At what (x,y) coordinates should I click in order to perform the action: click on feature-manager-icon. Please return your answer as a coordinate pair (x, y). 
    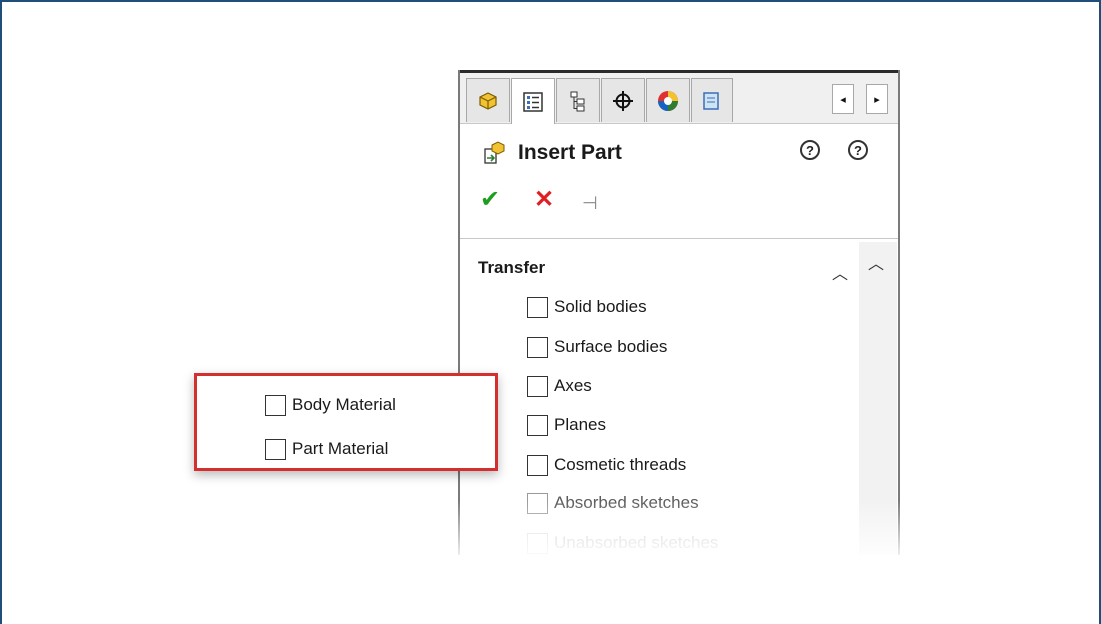
    Looking at the image, I should click on (488, 100).